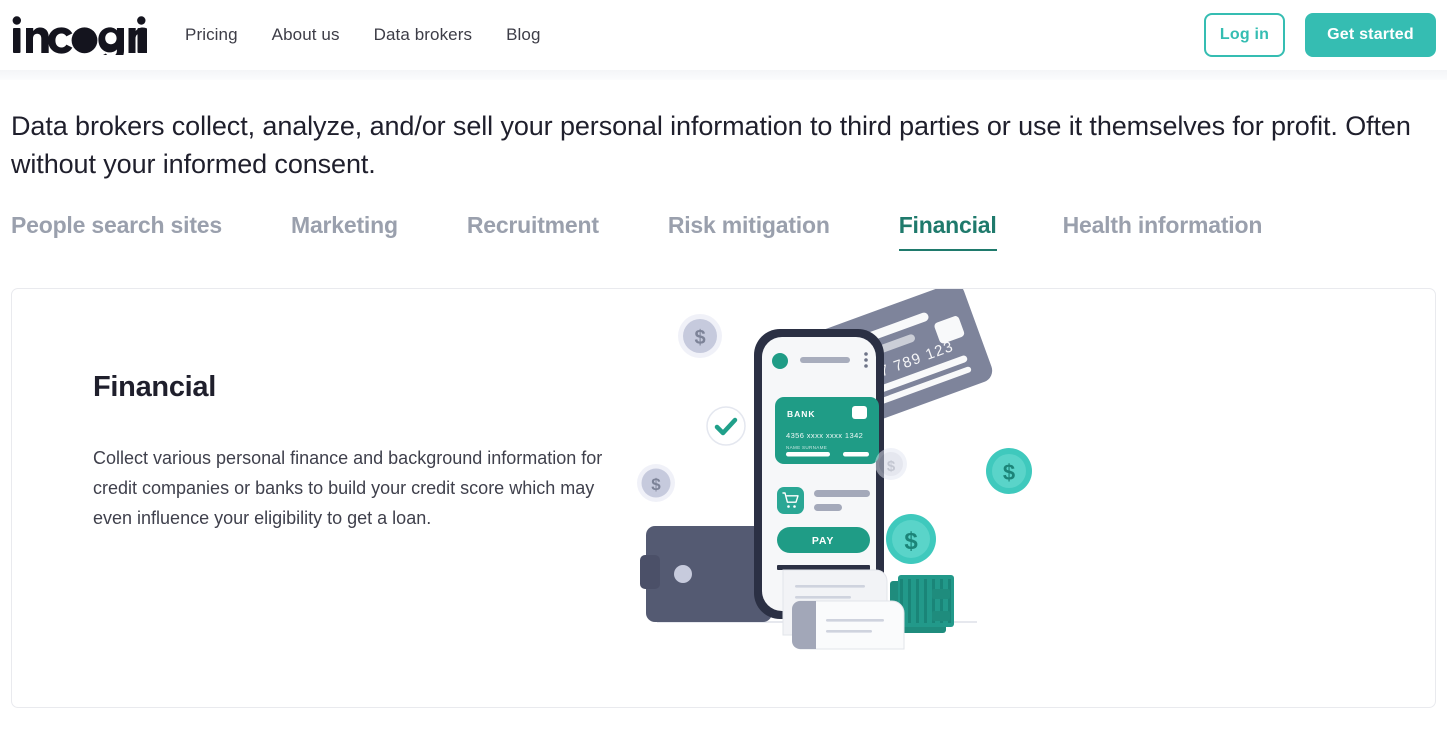  I want to click on coin-teal-right: $, so click(1009, 471).